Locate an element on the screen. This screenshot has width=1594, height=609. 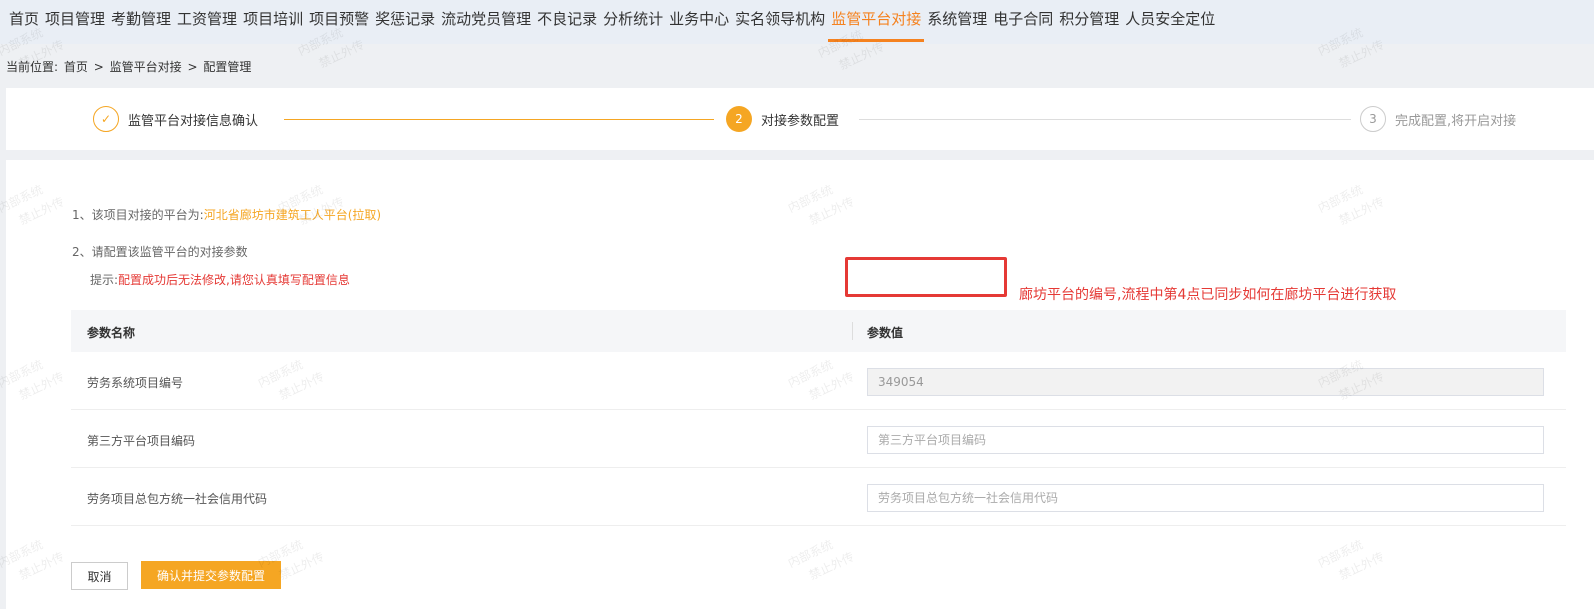
nav-item-13: 系统管理 is located at coordinates (957, 22).